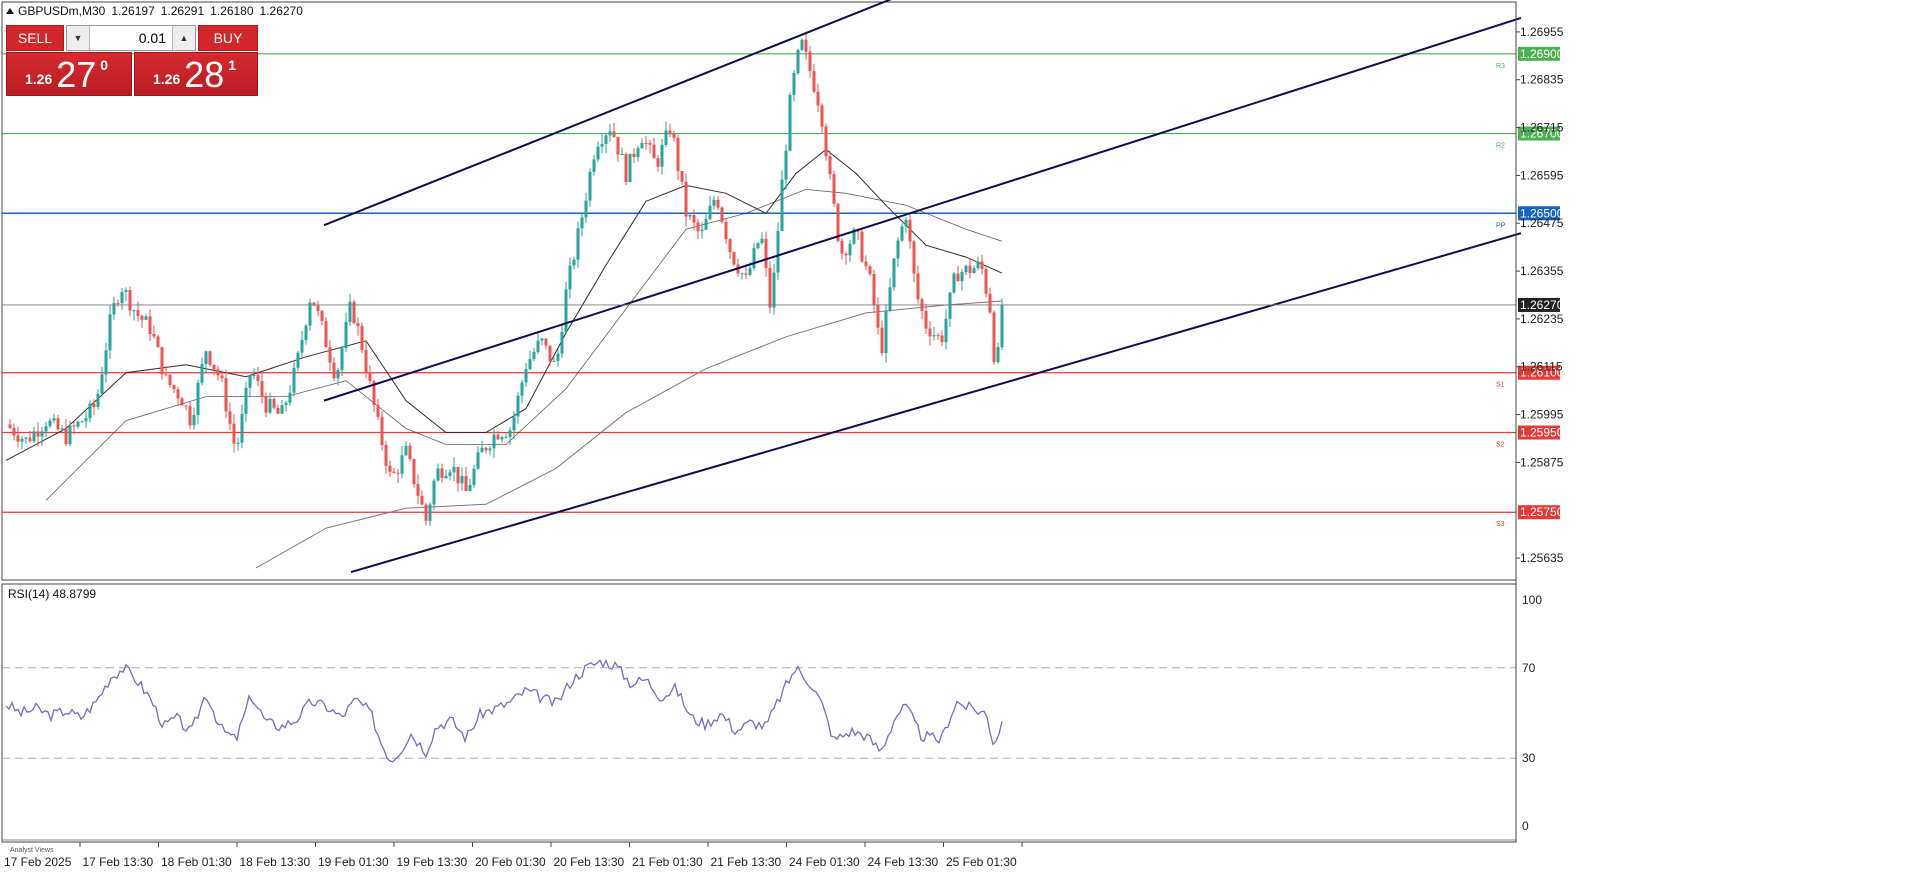 The height and width of the screenshot is (874, 1916). I want to click on lot-decrease-chevron-down-icon: ▼, so click(78, 38).